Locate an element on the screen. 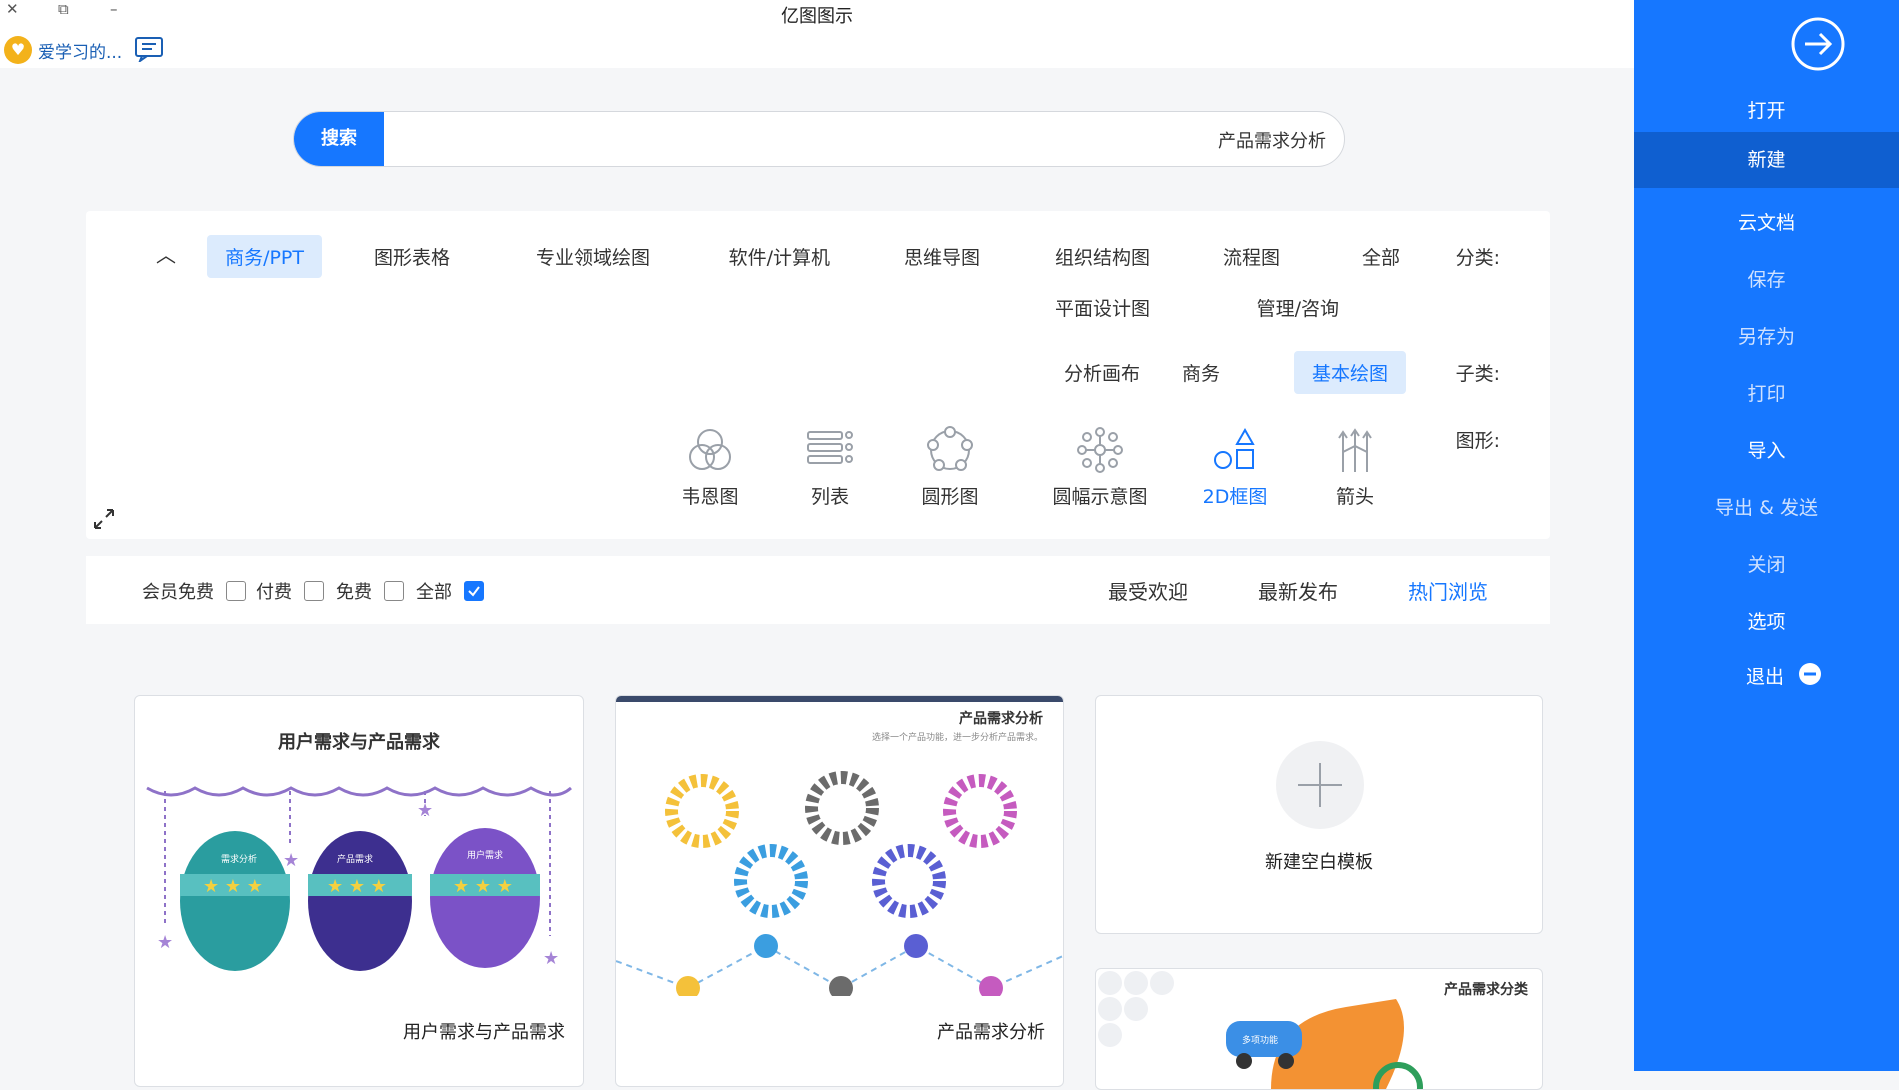  checkbox-paid-label: 付费 is located at coordinates (274, 592).